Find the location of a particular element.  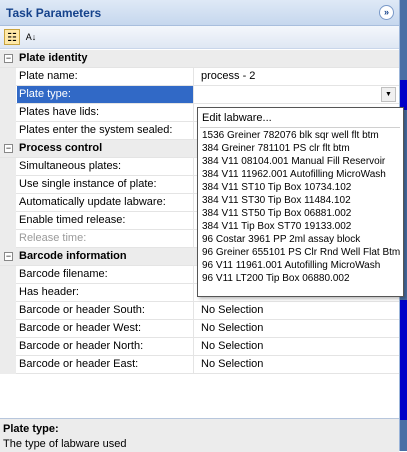

property-label: Enable timed release: is located at coordinates (105, 220).